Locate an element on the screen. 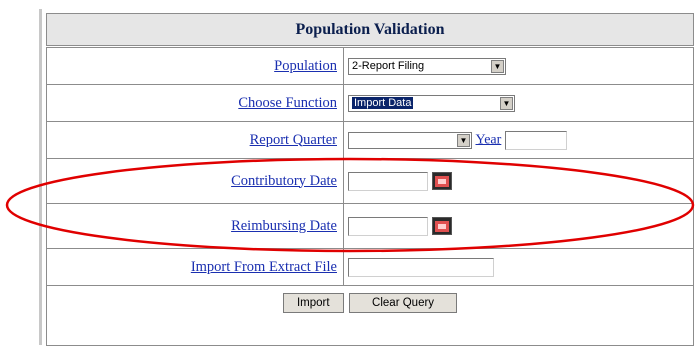 The height and width of the screenshot is (346, 698). year-input is located at coordinates (535, 140).